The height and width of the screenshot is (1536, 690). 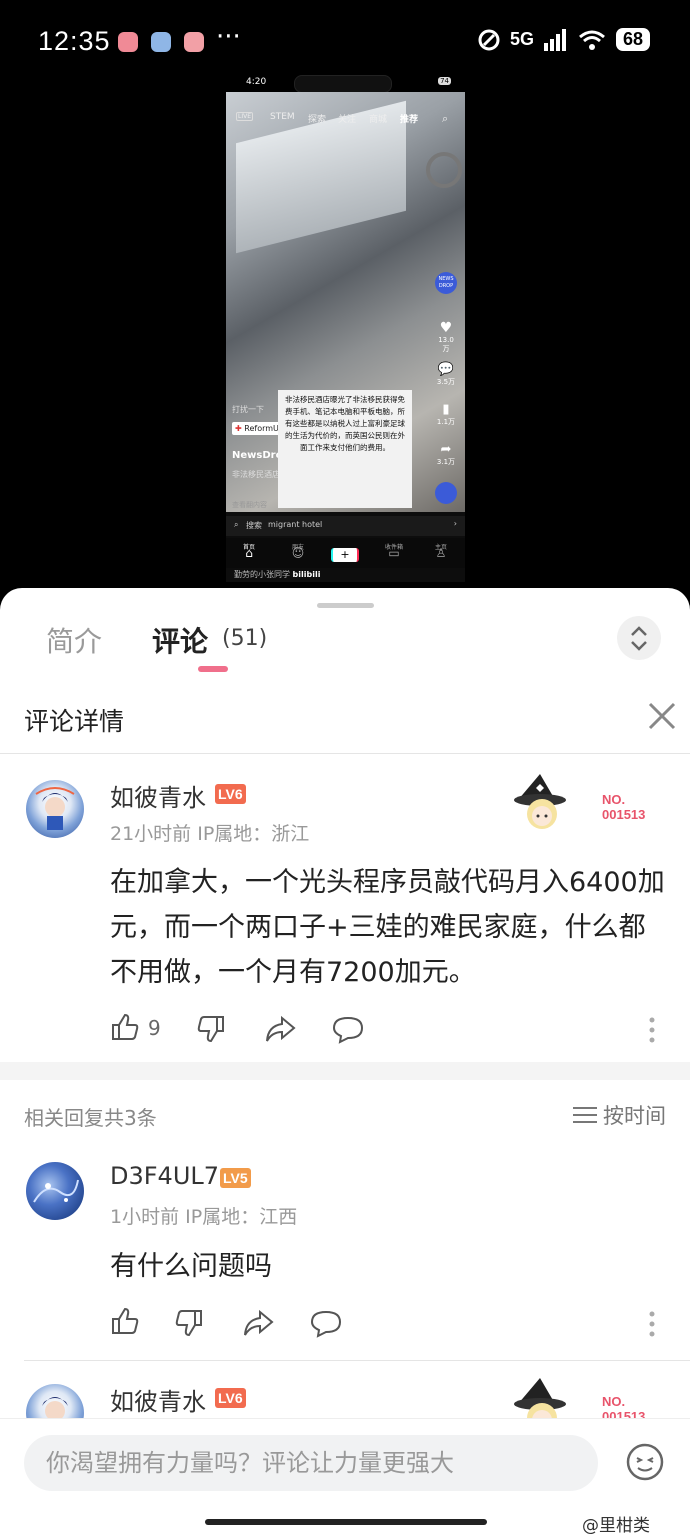 I want to click on drag-handle, so click(x=345, y=605).